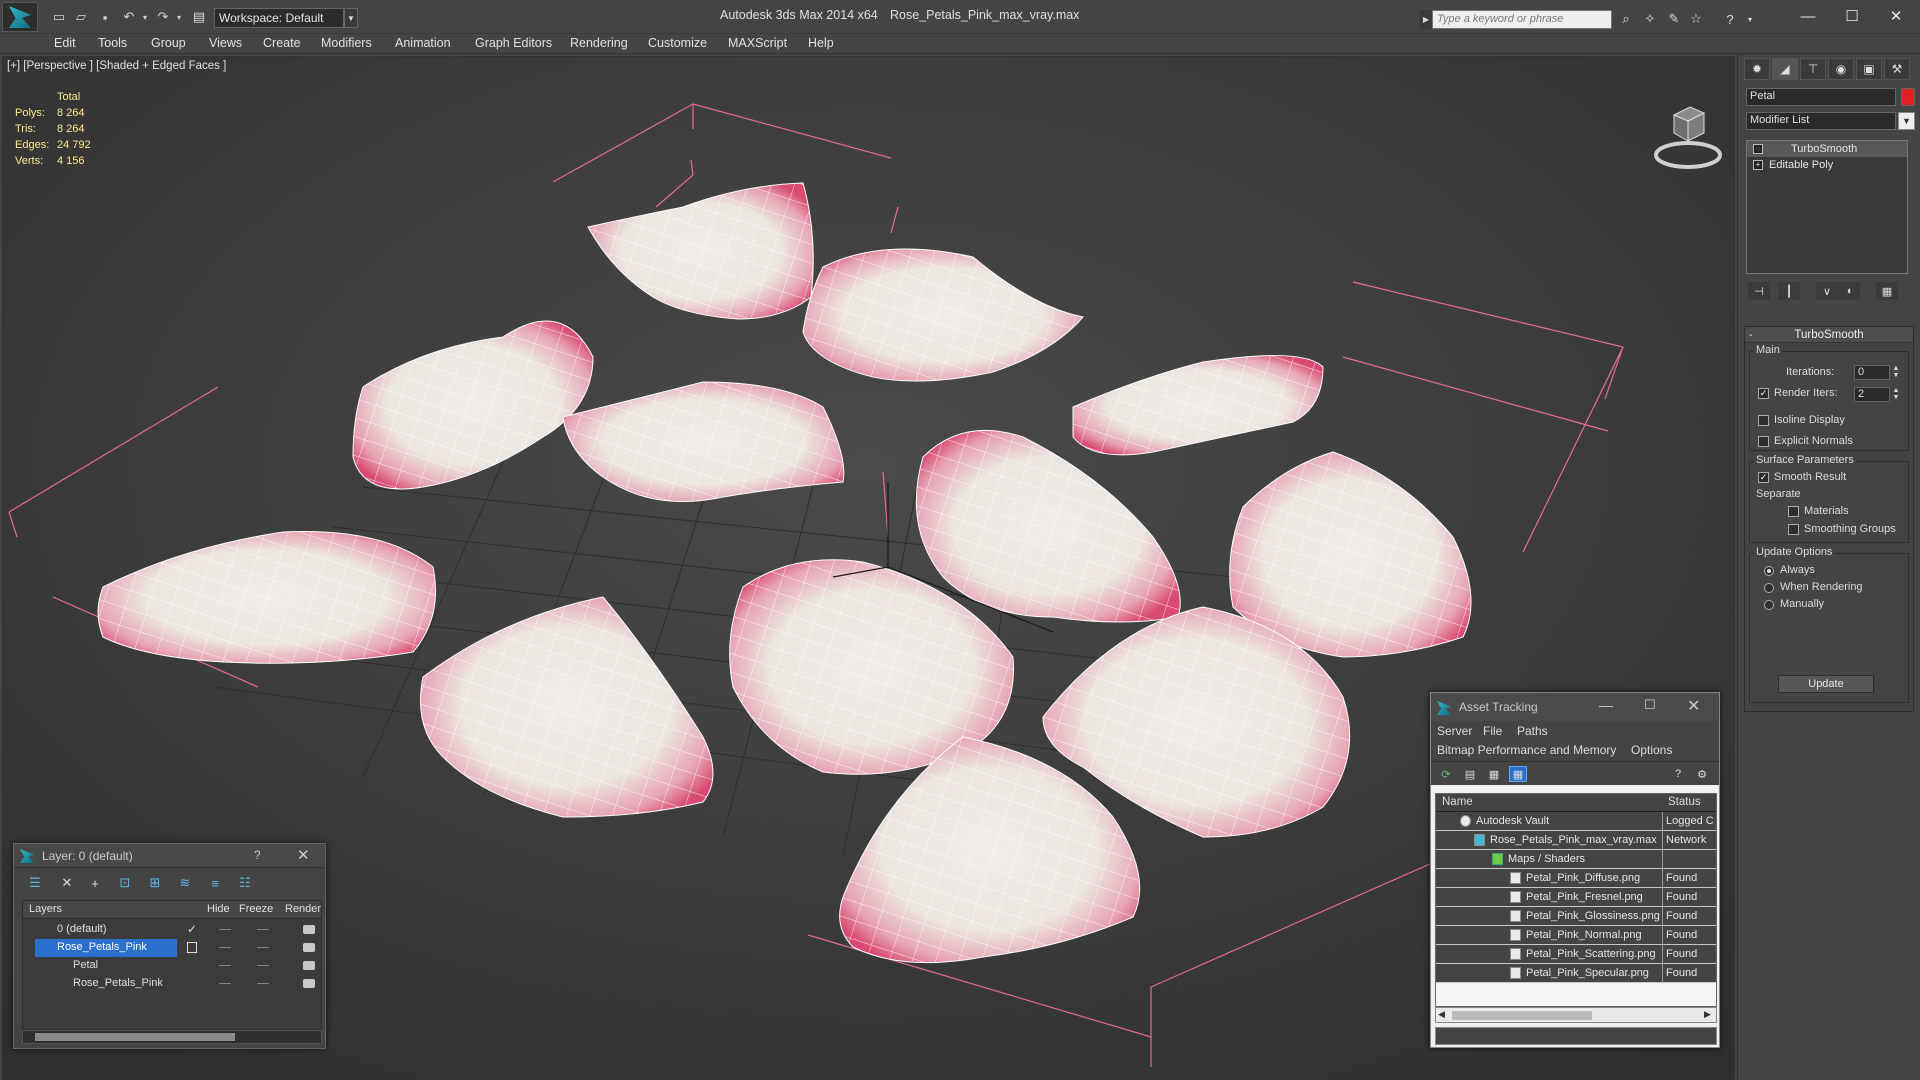 This screenshot has width=1920, height=1080. I want to click on materials-checkbox, so click(1793, 511).